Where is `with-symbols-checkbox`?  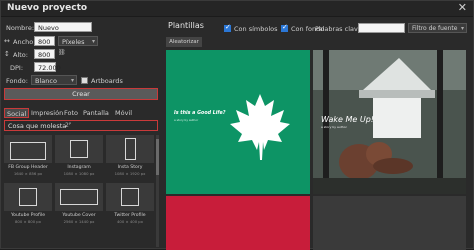 with-symbols-checkbox is located at coordinates (227, 27).